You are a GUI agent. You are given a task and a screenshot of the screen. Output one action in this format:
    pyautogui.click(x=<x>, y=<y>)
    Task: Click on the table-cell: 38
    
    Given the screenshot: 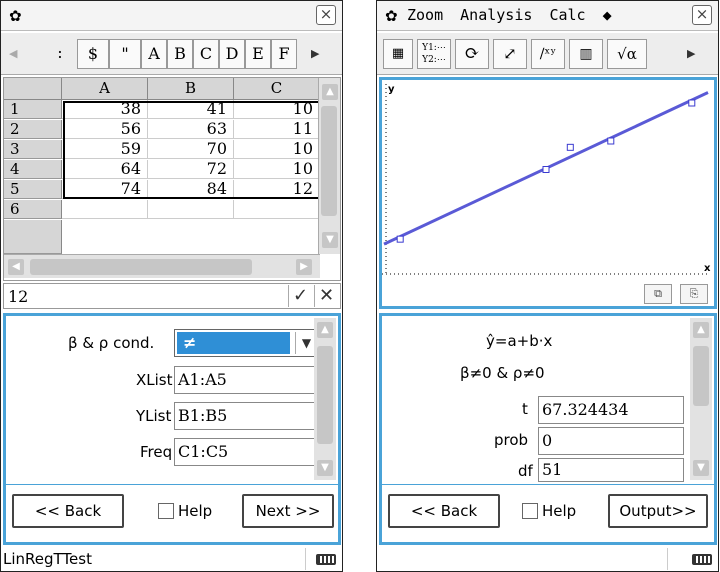 What is the action you would take?
    pyautogui.click(x=105, y=109)
    